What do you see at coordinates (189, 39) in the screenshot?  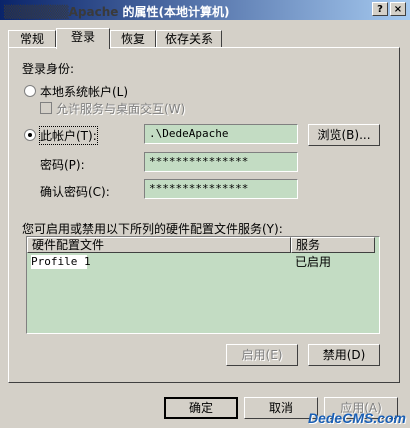 I see `tab-dependencies: 依存关系` at bounding box center [189, 39].